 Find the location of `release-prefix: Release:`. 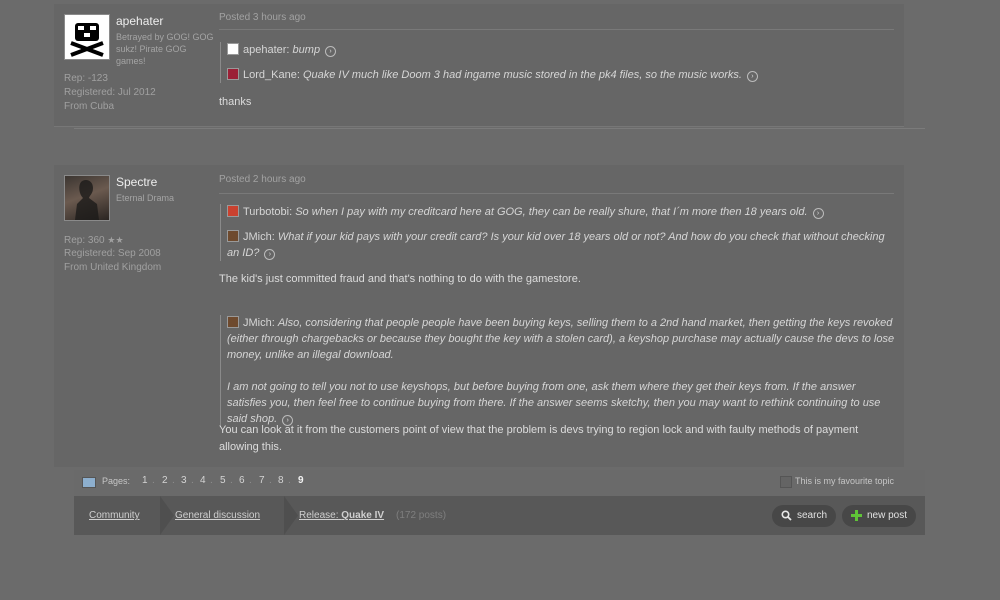

release-prefix: Release: is located at coordinates (319, 515).